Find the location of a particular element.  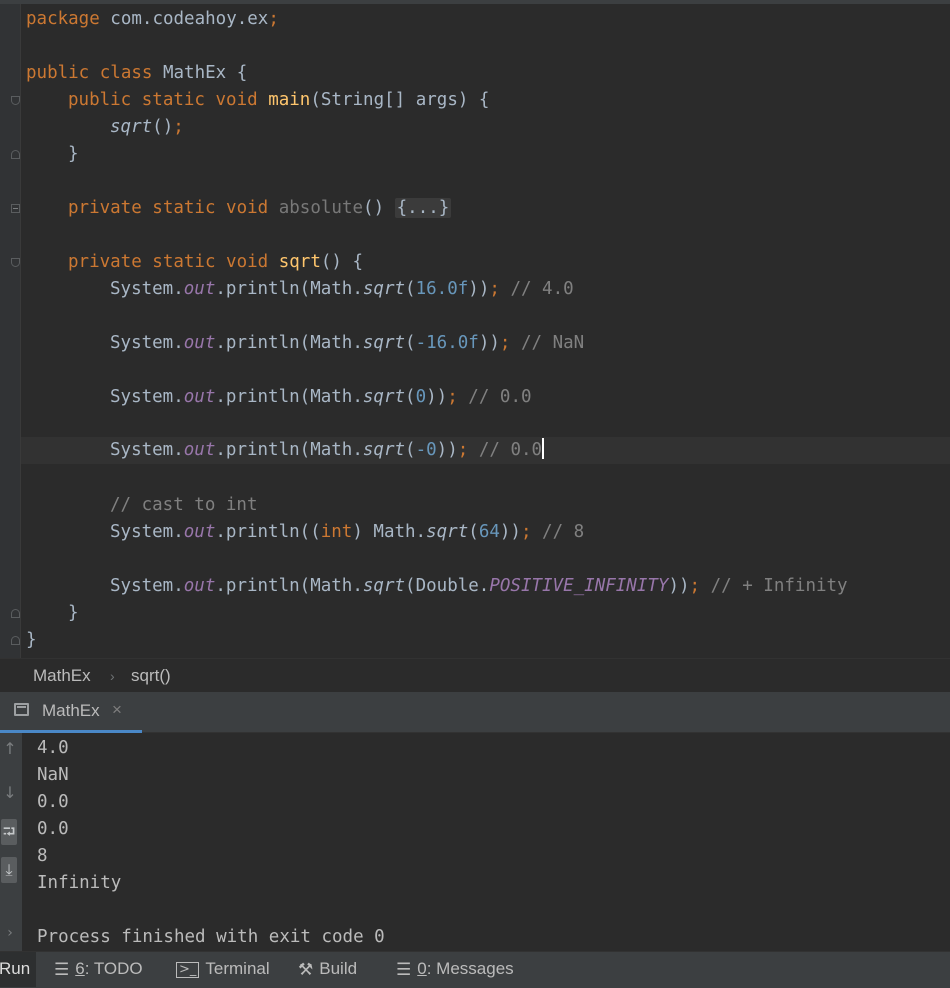

constant: POSITIVE_INFINITY is located at coordinates (579, 586).